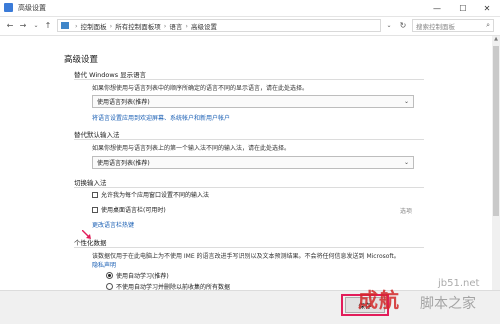  I want to click on default-input-select: 使用语言列表(推荐) ⌄, so click(253, 162).